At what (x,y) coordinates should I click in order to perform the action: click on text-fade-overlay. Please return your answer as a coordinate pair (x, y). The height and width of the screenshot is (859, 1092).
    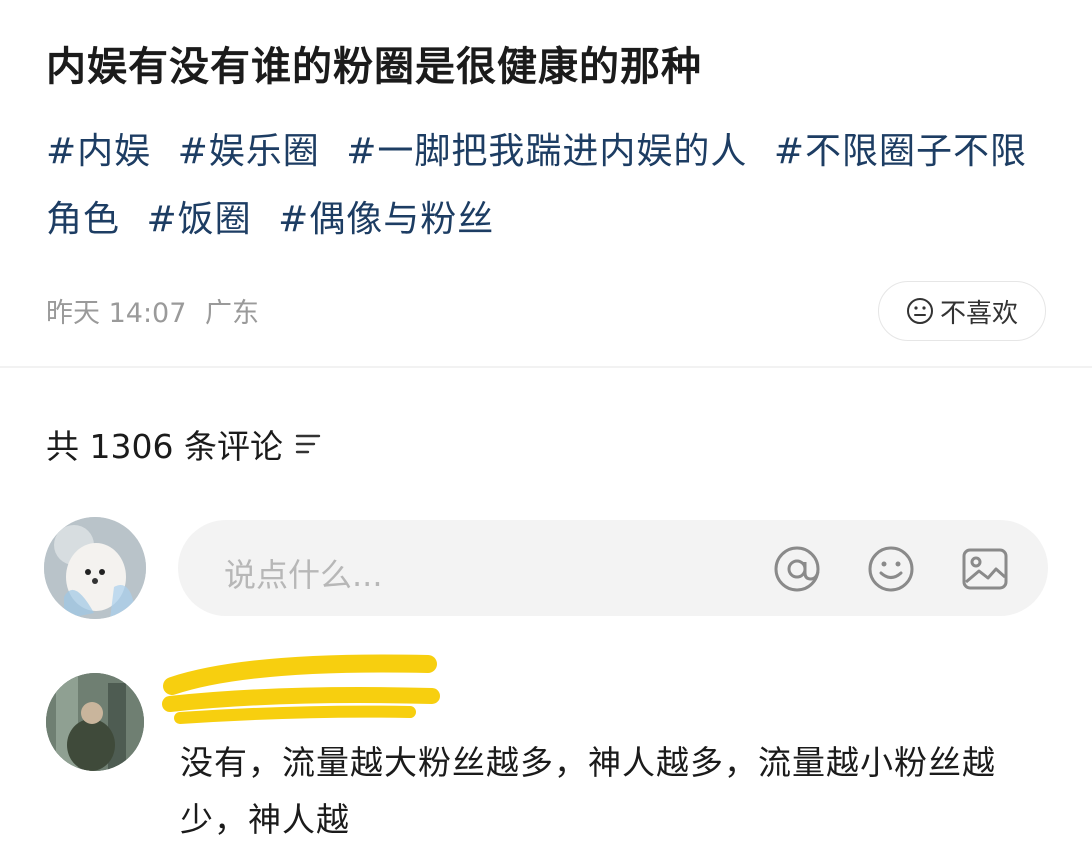
    Looking at the image, I should click on (776, 833).